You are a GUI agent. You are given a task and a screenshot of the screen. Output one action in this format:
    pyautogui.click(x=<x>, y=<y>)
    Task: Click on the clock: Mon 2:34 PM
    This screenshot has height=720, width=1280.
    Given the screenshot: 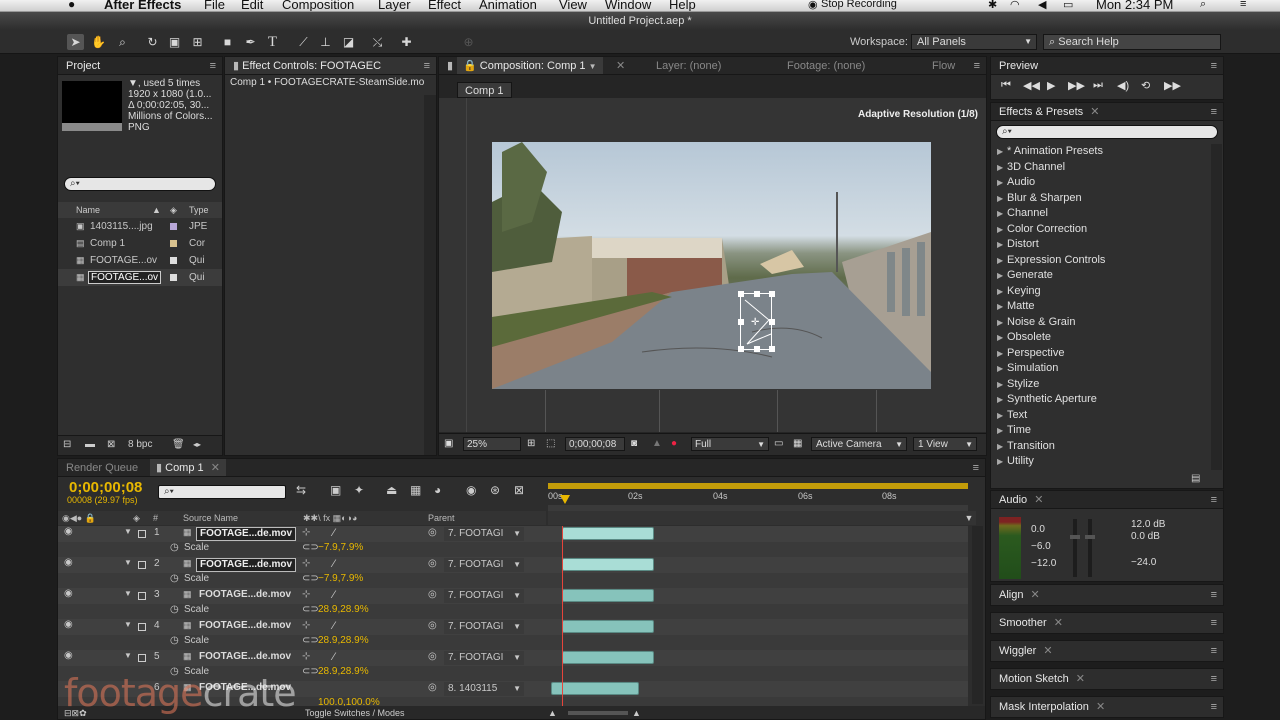 What is the action you would take?
    pyautogui.click(x=1134, y=5)
    